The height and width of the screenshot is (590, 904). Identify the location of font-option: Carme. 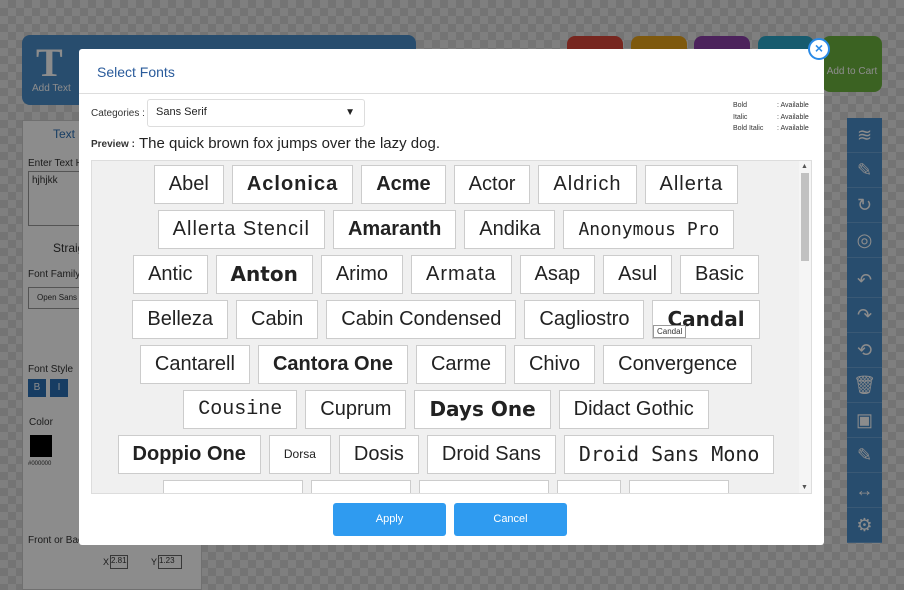
(460, 364).